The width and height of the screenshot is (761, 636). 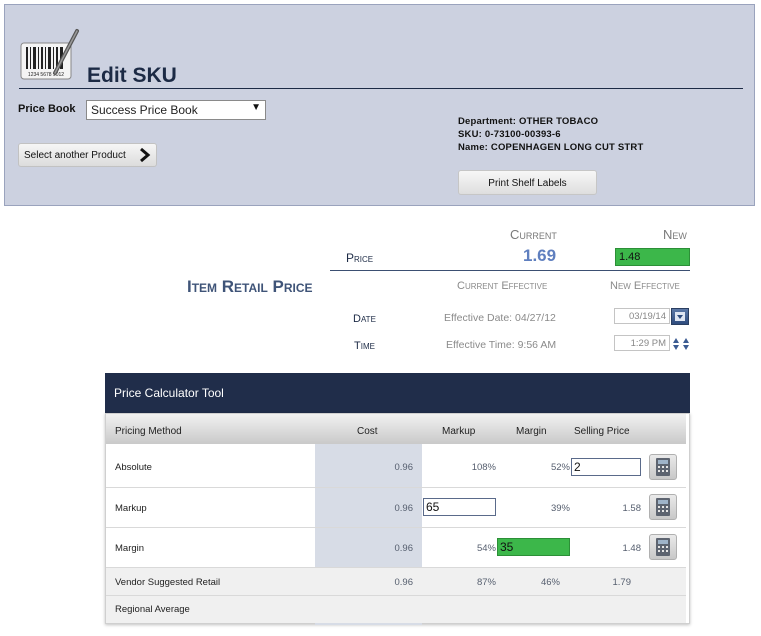 What do you see at coordinates (459, 431) in the screenshot?
I see `markup-header: Markup` at bounding box center [459, 431].